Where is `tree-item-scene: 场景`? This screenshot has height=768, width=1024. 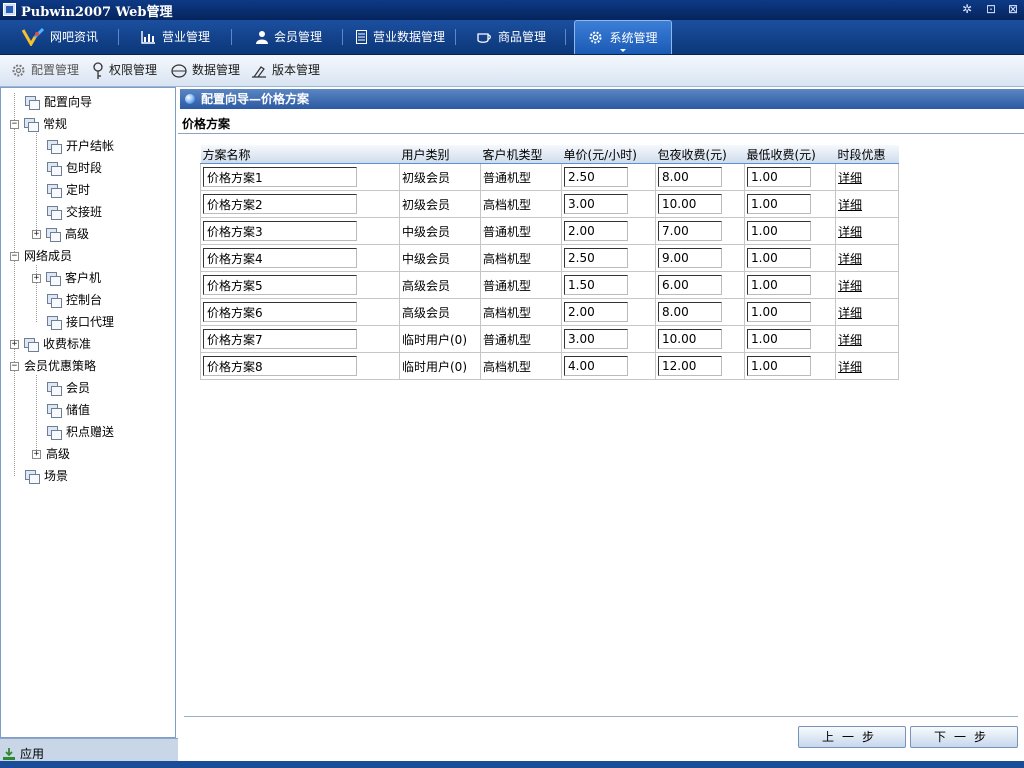
tree-item-scene: 场景 is located at coordinates (39, 476).